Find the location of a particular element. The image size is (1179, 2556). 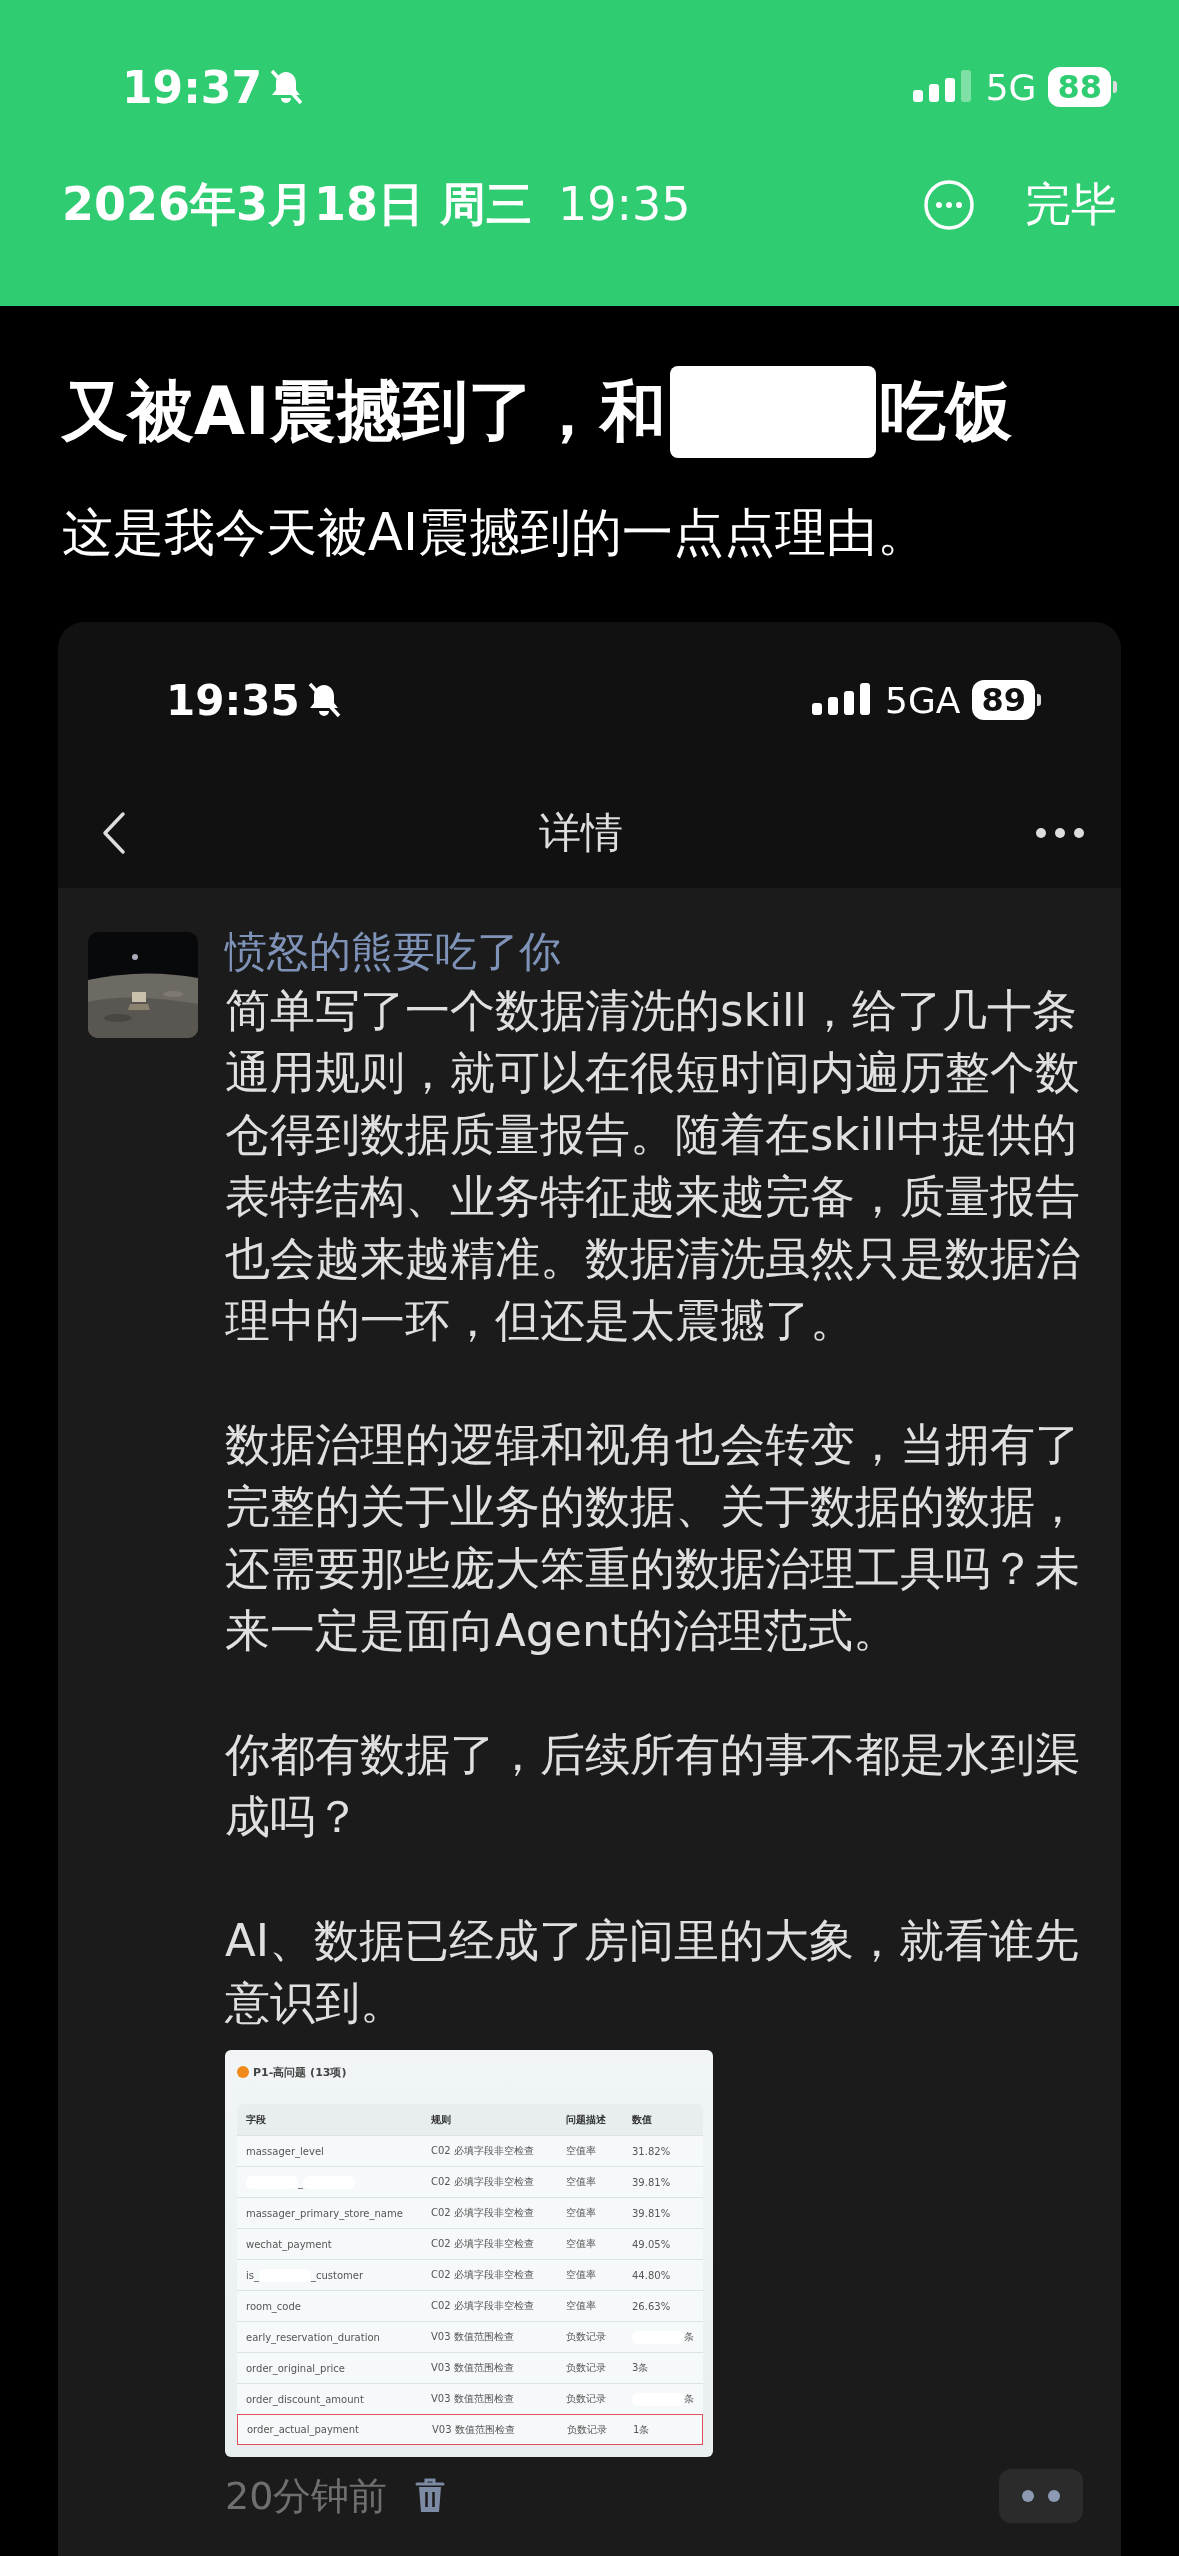

dot-icon is located at coordinates (243, 2072).